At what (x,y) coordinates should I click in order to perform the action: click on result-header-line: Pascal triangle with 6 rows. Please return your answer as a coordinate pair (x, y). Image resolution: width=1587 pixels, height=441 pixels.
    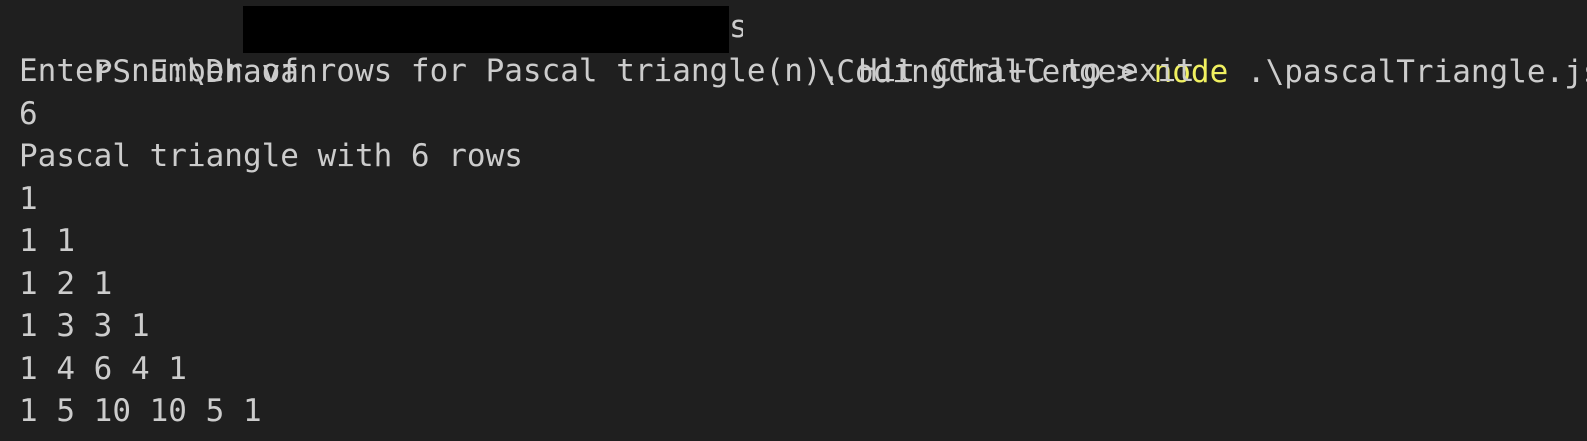
    Looking at the image, I should click on (271, 156).